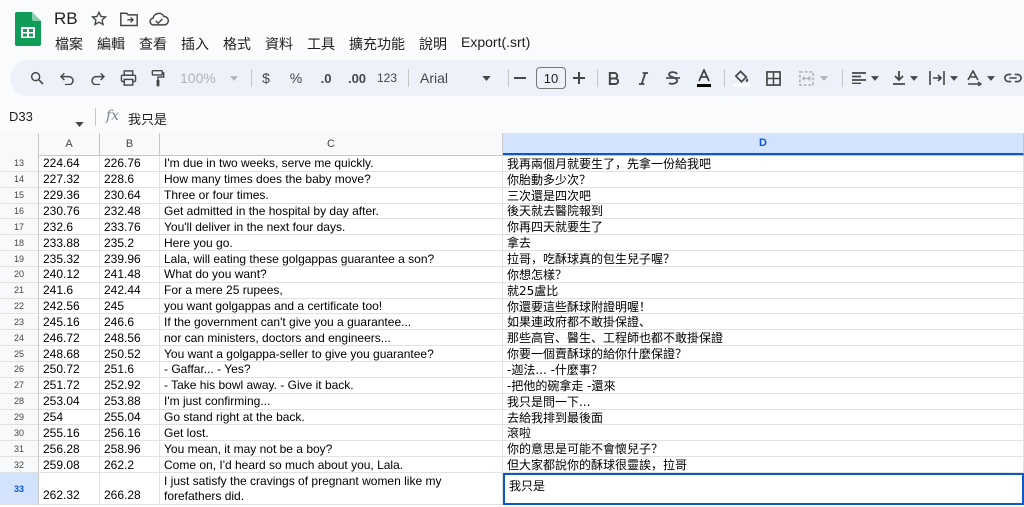 The image size is (1024, 507). I want to click on cell-a: 229.36, so click(69, 195).